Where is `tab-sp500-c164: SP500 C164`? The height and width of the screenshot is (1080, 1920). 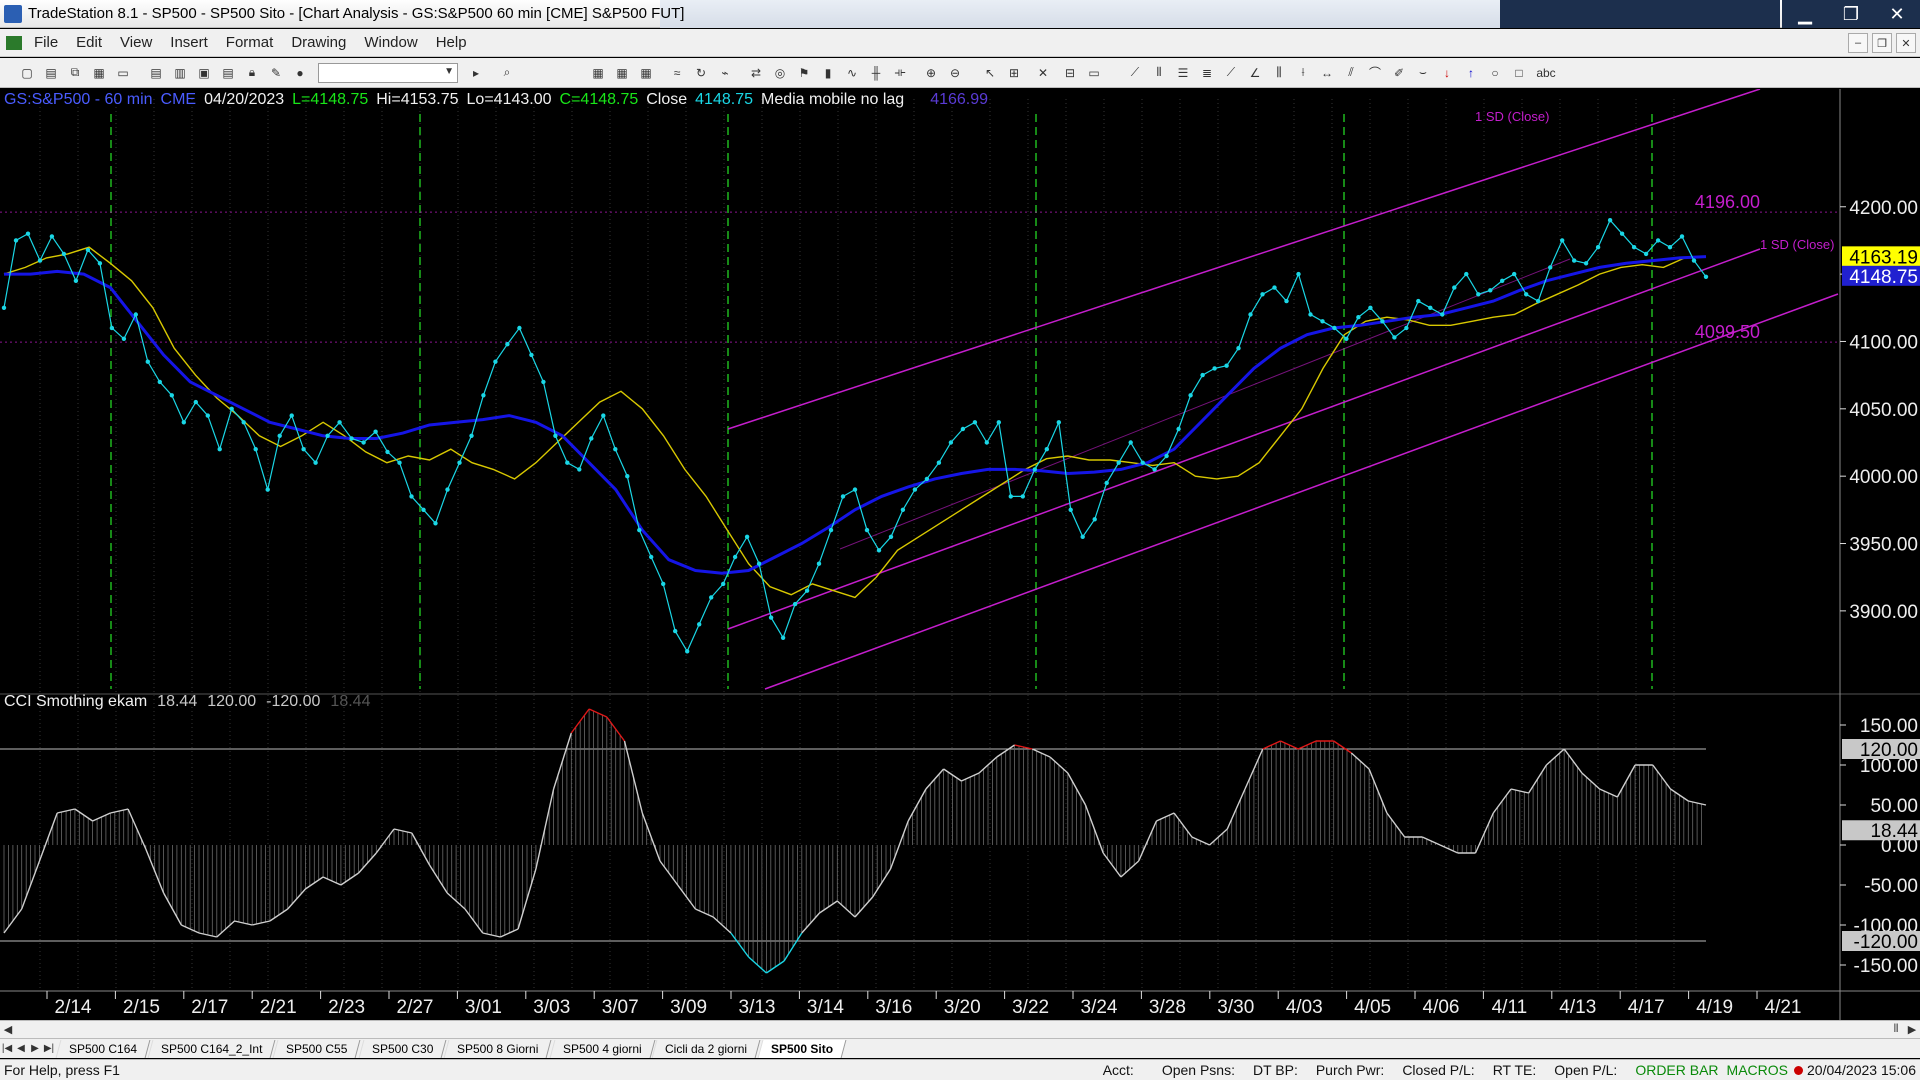 tab-sp500-c164: SP500 C164 is located at coordinates (103, 1048).